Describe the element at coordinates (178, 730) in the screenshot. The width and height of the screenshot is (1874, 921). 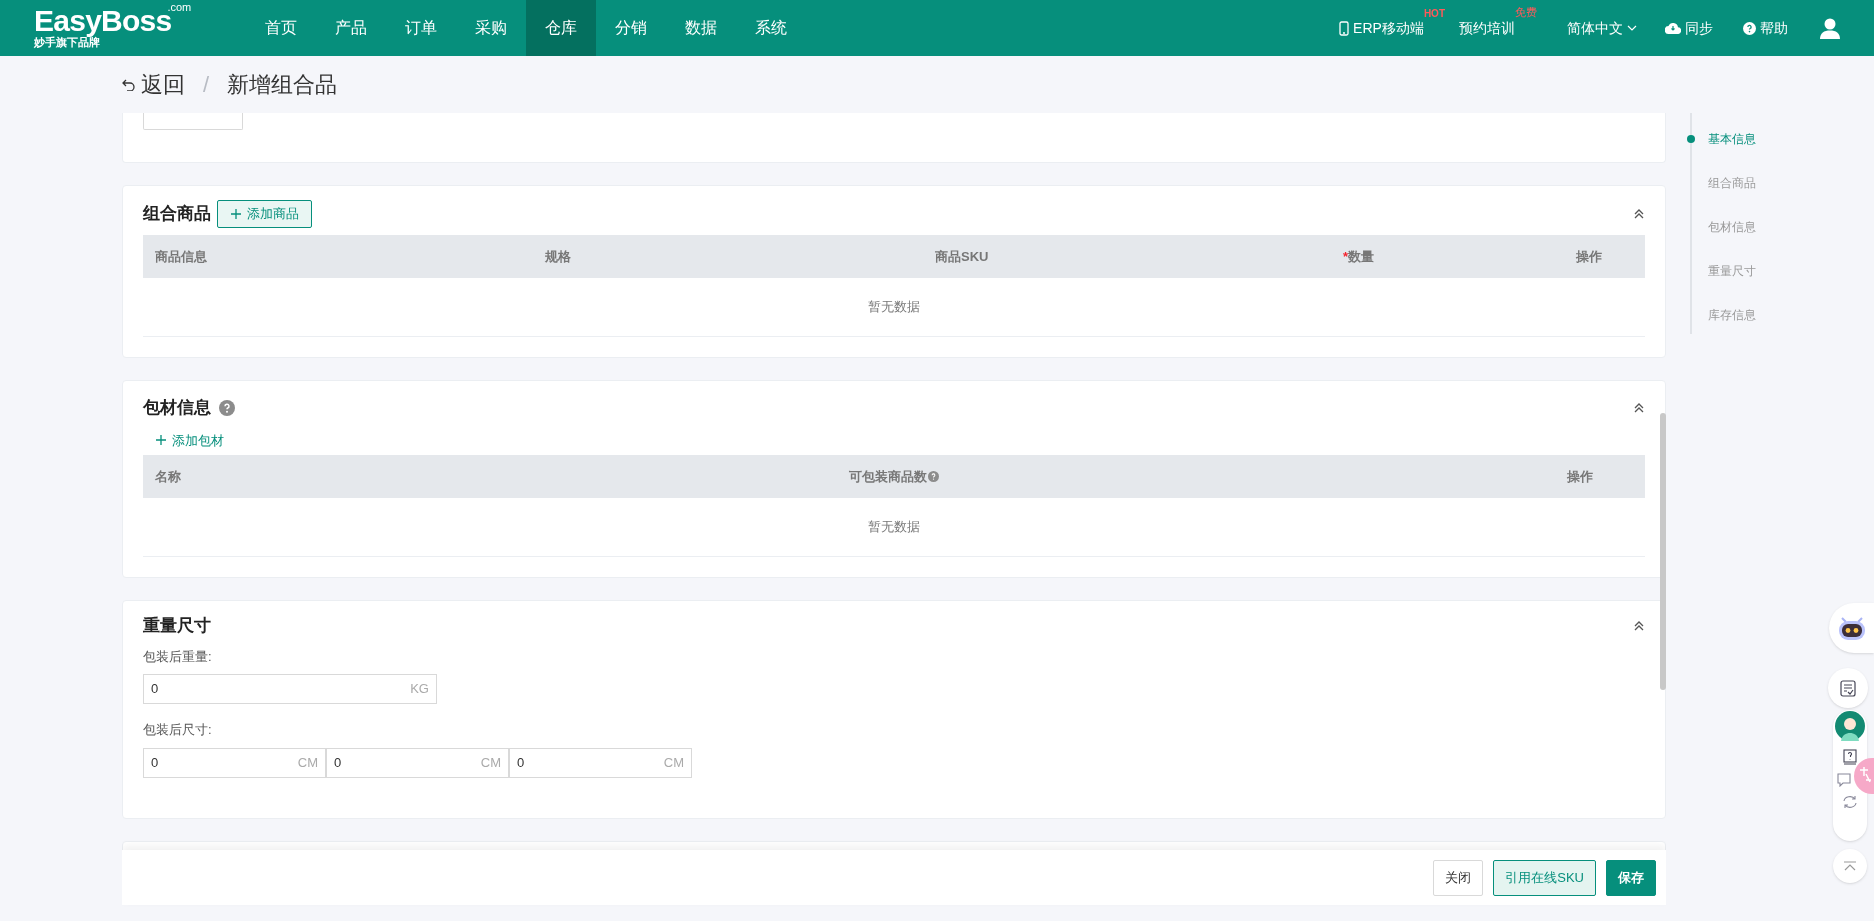
I see `field-label: 包装后尺寸:` at that location.